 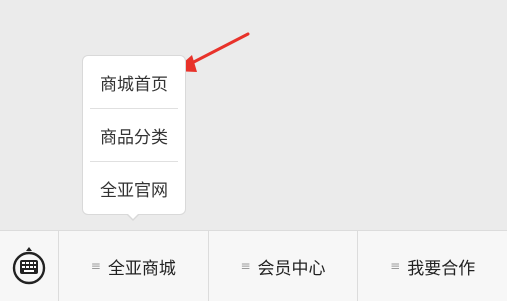 What do you see at coordinates (133, 216) in the screenshot?
I see `popup-tail-fill` at bounding box center [133, 216].